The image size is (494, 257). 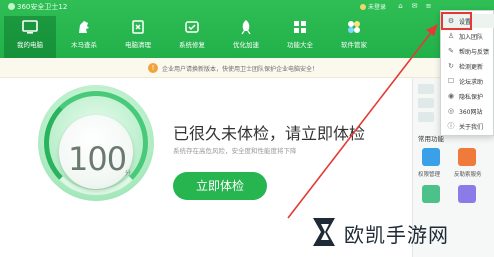 What do you see at coordinates (324, 232) in the screenshot?
I see `watermark-logo-icon` at bounding box center [324, 232].